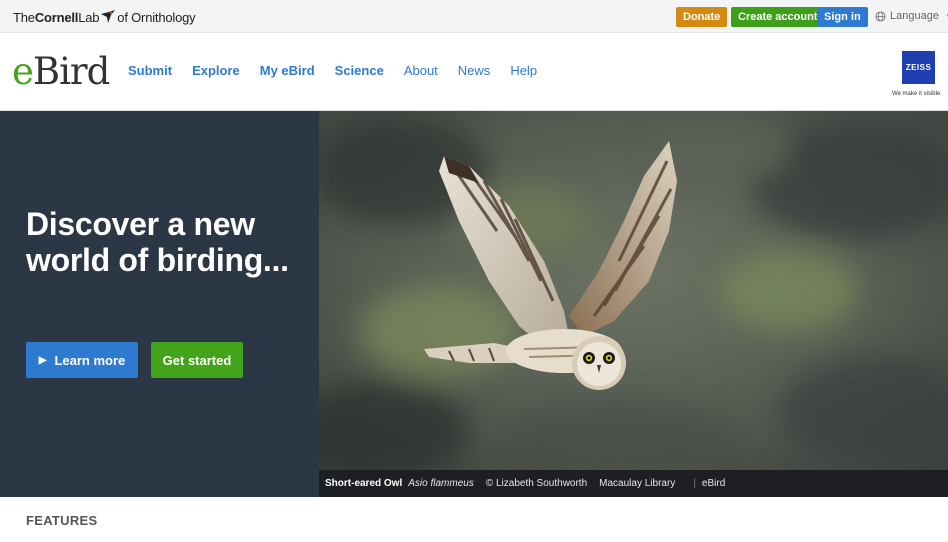  I want to click on nav-explore: Explore, so click(216, 70).